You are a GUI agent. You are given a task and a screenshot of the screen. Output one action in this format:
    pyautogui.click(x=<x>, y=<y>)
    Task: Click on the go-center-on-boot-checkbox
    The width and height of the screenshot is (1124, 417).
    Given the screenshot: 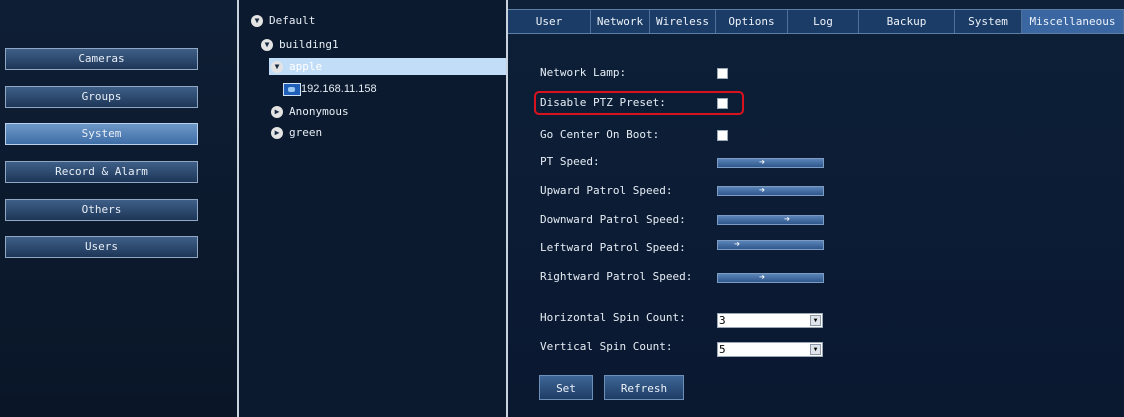 What is the action you would take?
    pyautogui.click(x=722, y=135)
    